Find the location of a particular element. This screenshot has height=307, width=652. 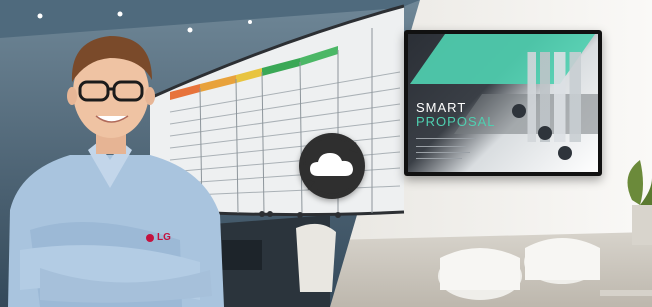

people-icon is located at coordinates (519, 111).